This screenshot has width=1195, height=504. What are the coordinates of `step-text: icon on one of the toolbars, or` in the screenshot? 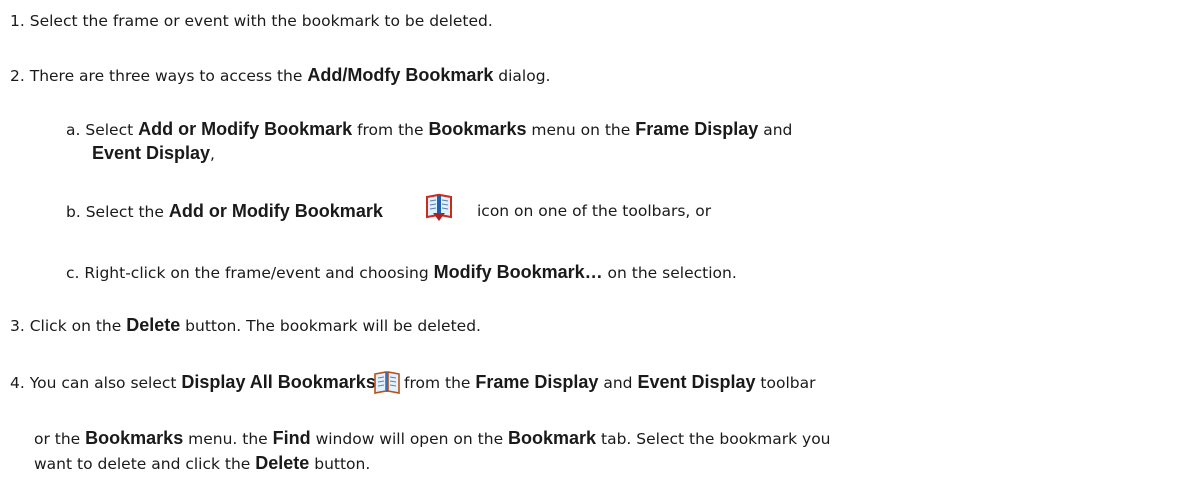 It's located at (594, 211).